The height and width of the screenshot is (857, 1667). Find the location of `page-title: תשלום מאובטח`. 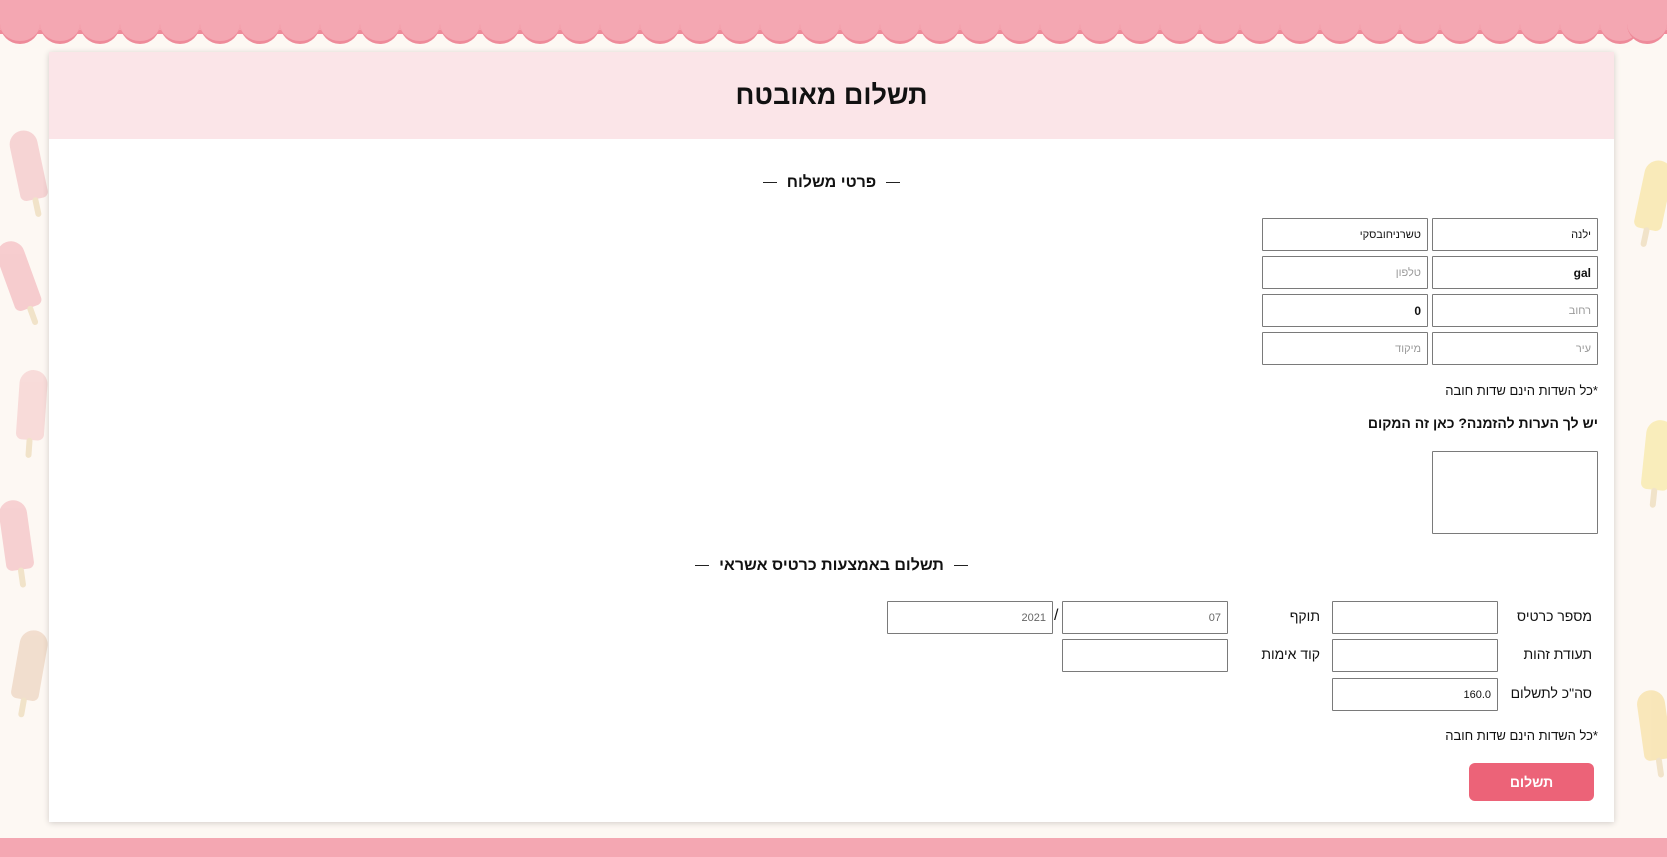

page-title: תשלום מאובטח is located at coordinates (831, 95).